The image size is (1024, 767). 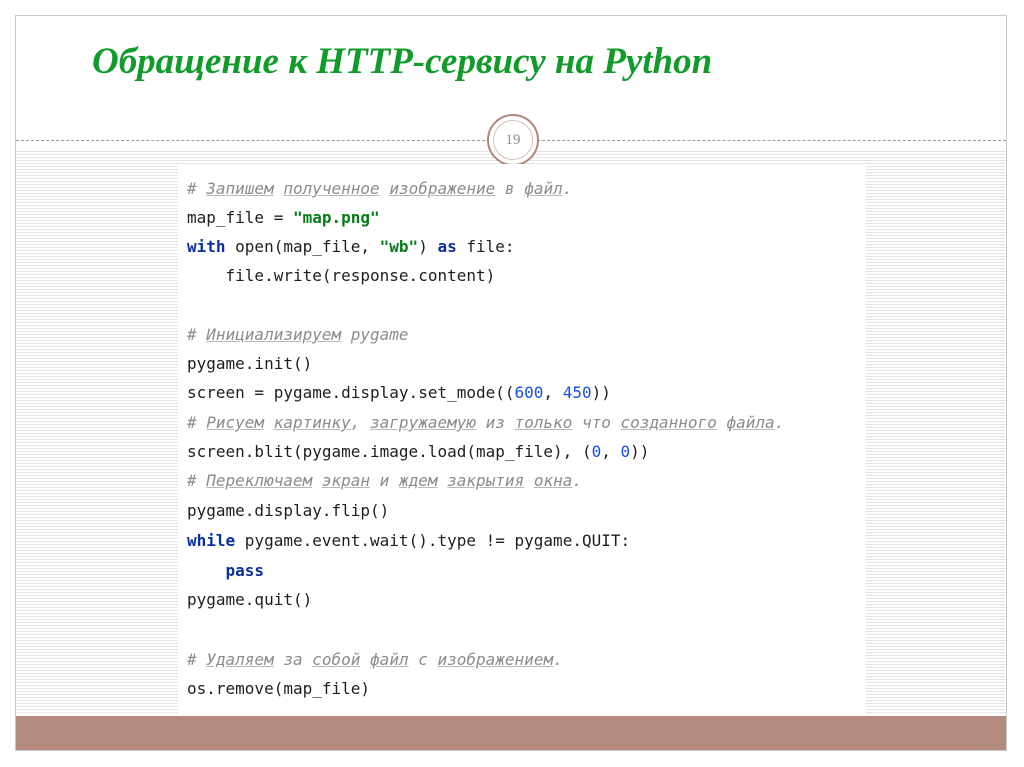 What do you see at coordinates (341, 275) in the screenshot?
I see `code-line: file.write(response.content)` at bounding box center [341, 275].